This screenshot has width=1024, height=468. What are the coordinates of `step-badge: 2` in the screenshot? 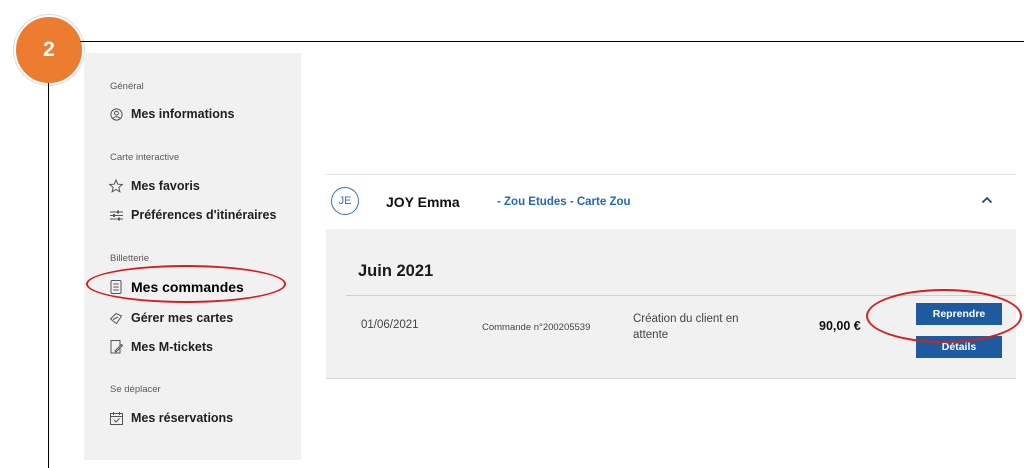 It's located at (49, 50).